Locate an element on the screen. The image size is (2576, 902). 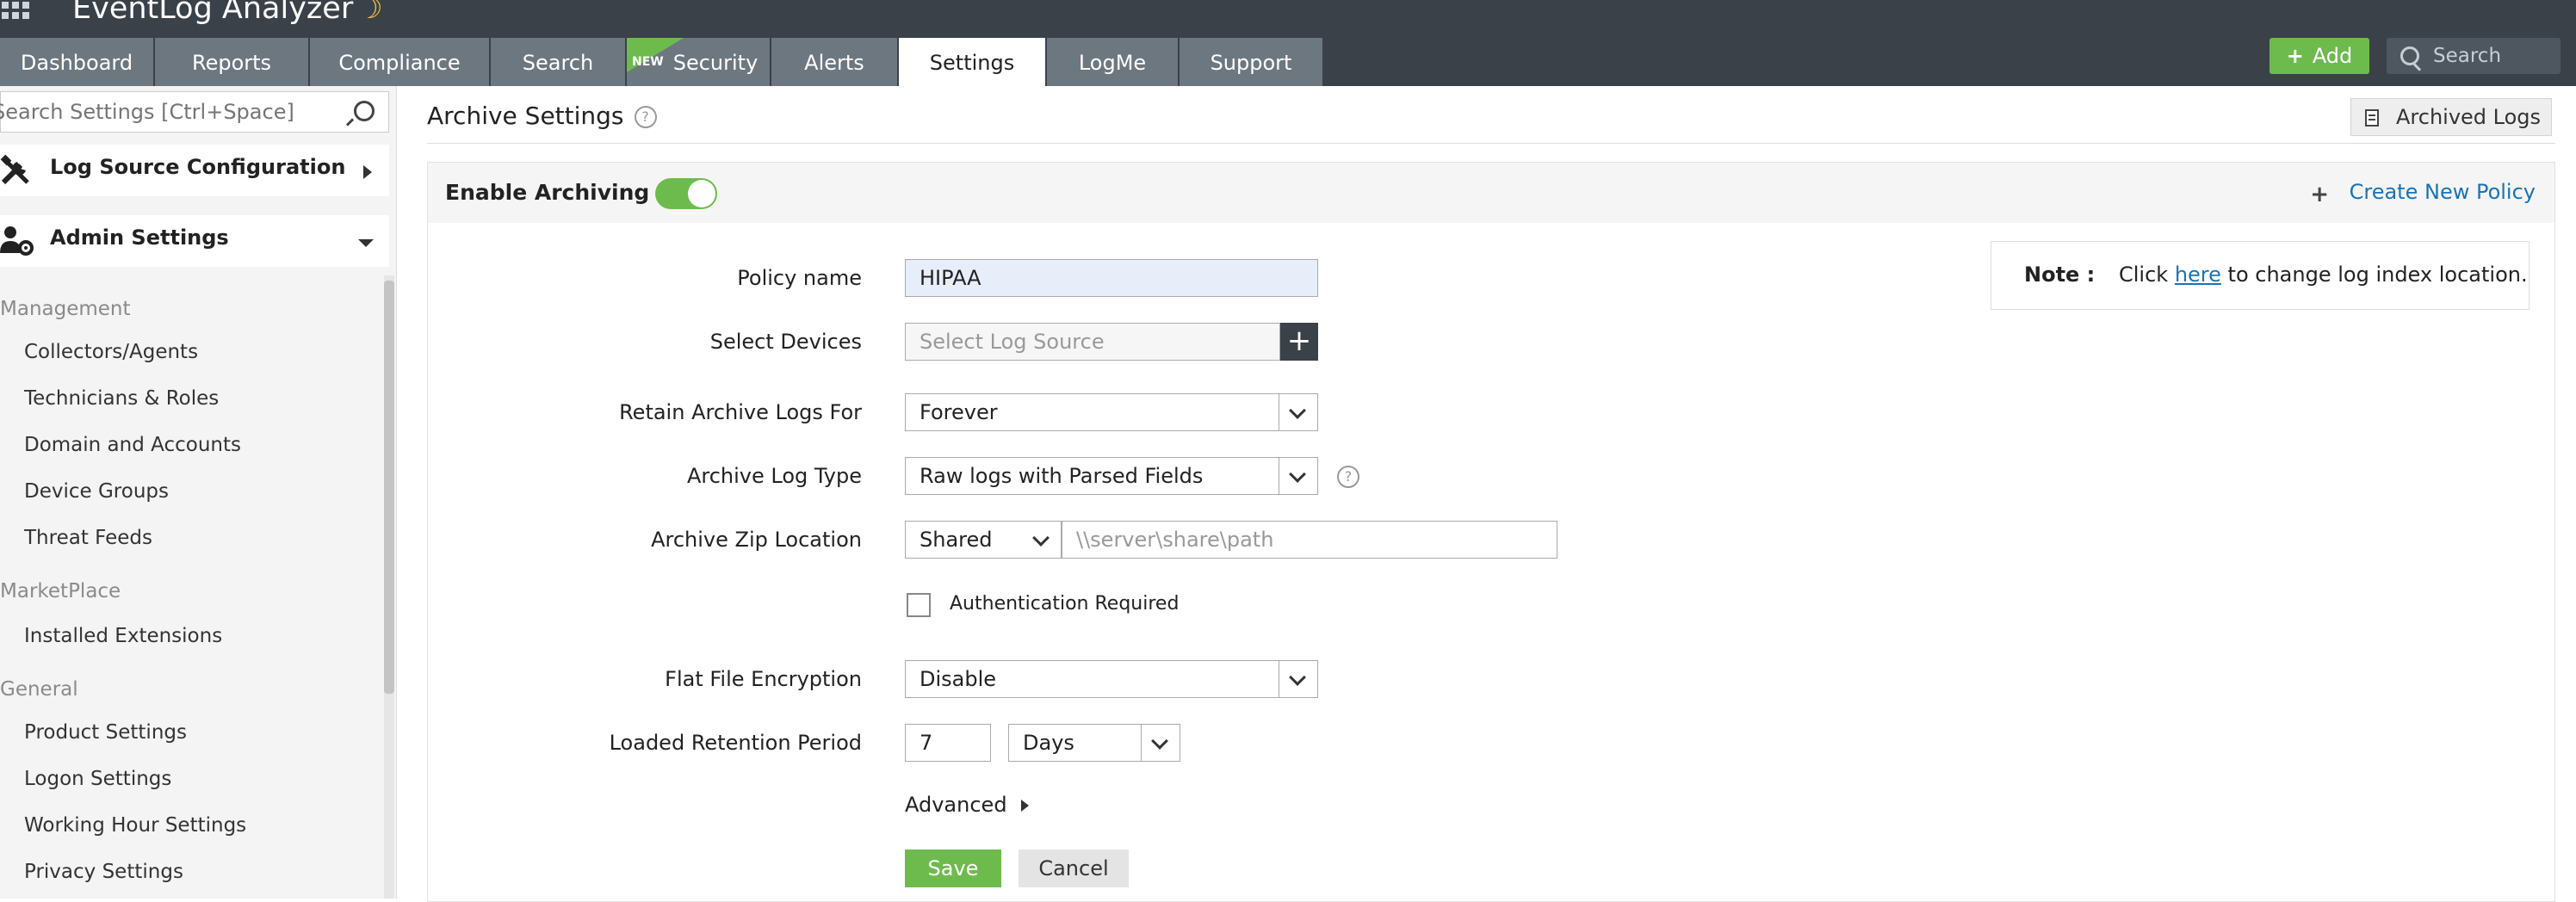
cancel-button: Cancel is located at coordinates (1074, 868).